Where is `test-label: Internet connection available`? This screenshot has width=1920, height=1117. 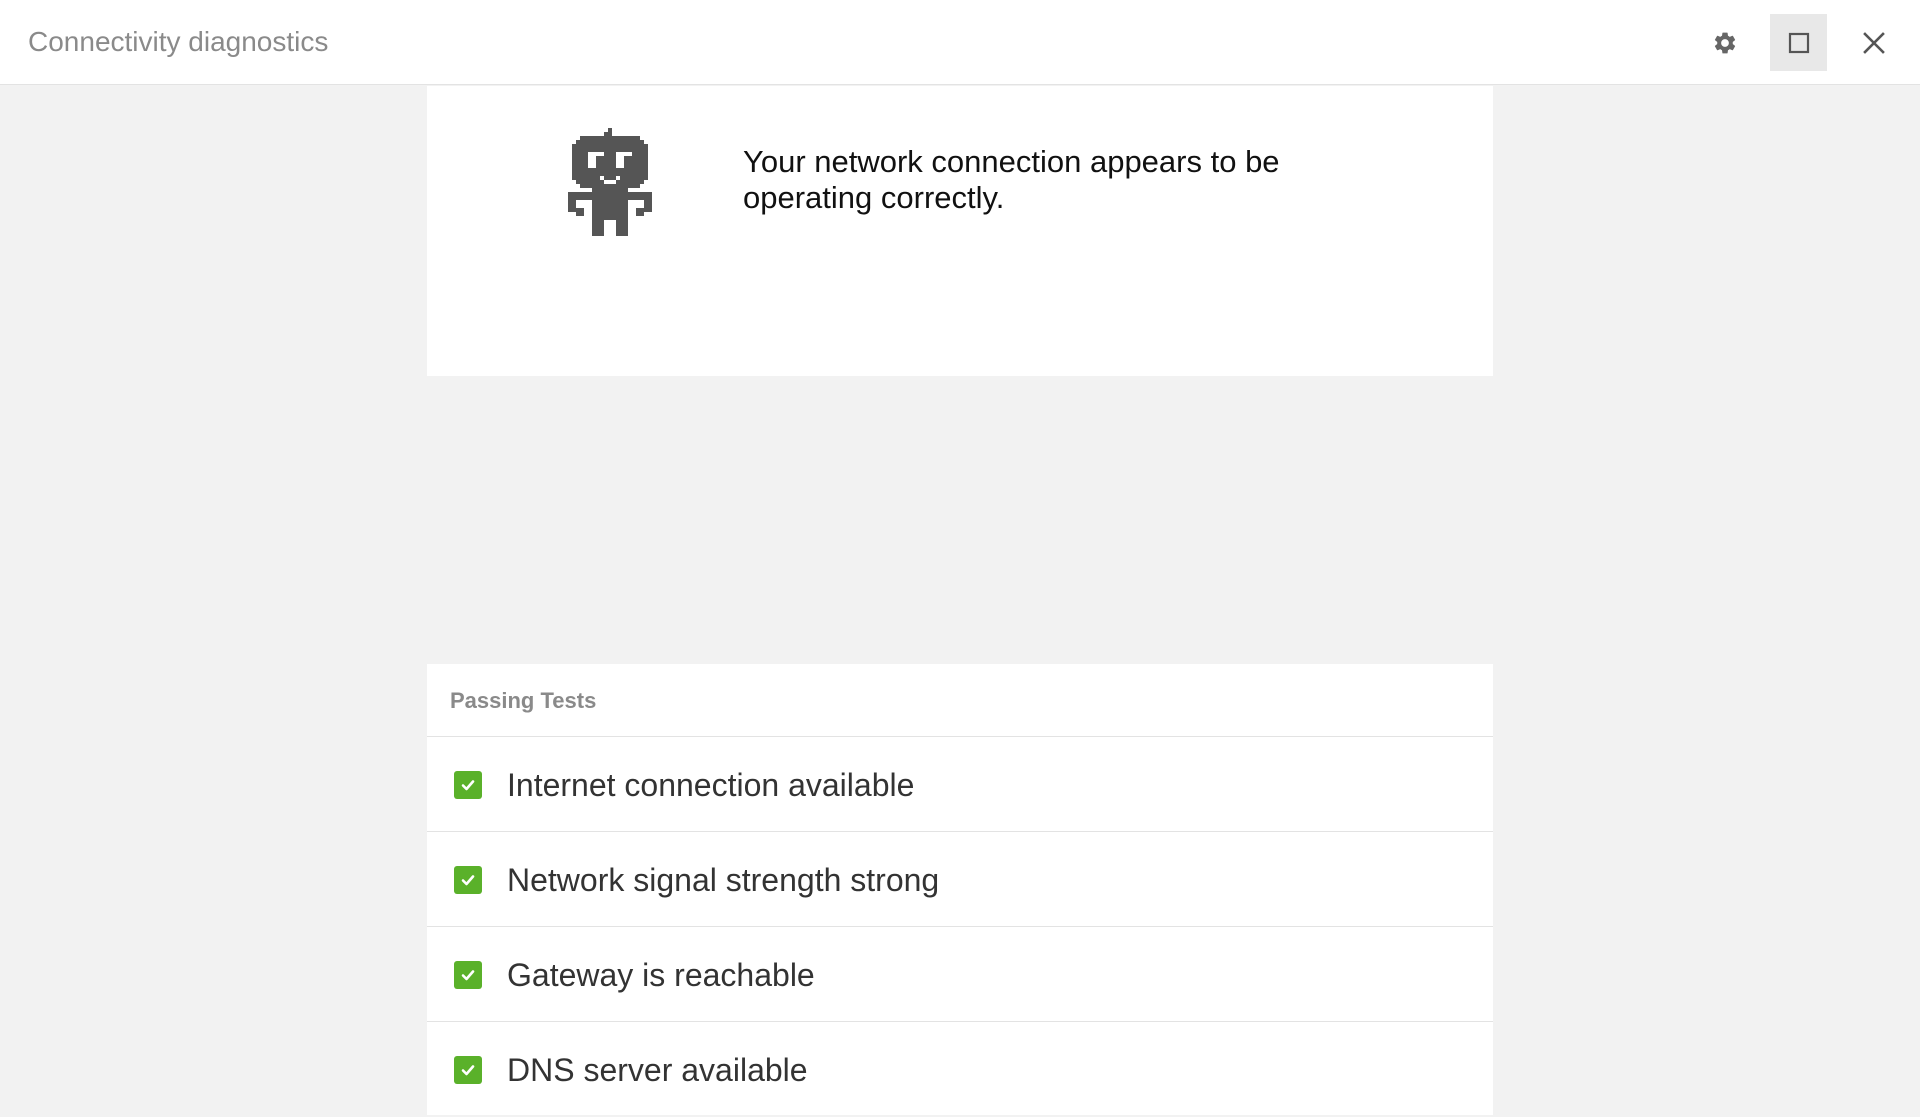
test-label: Internet connection available is located at coordinates (711, 785).